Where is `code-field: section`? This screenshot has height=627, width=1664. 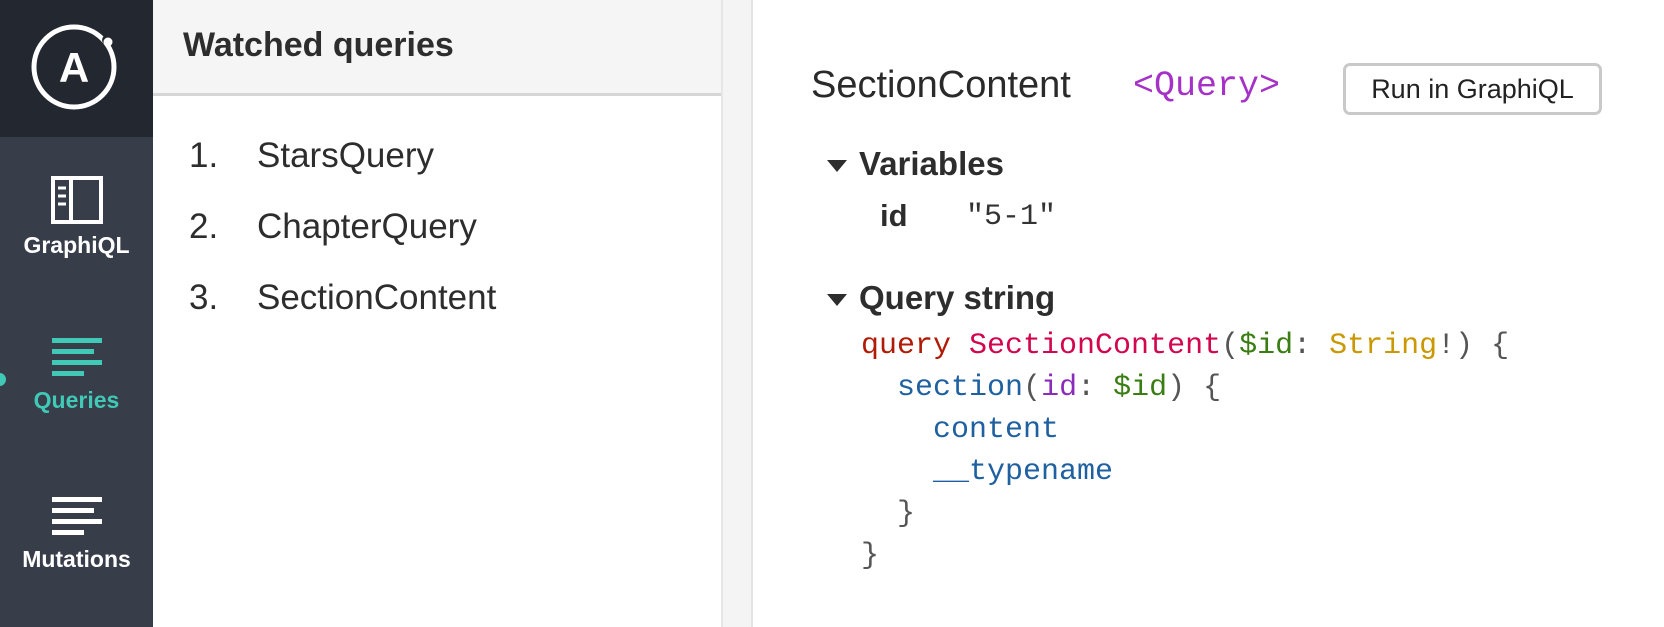 code-field: section is located at coordinates (960, 388).